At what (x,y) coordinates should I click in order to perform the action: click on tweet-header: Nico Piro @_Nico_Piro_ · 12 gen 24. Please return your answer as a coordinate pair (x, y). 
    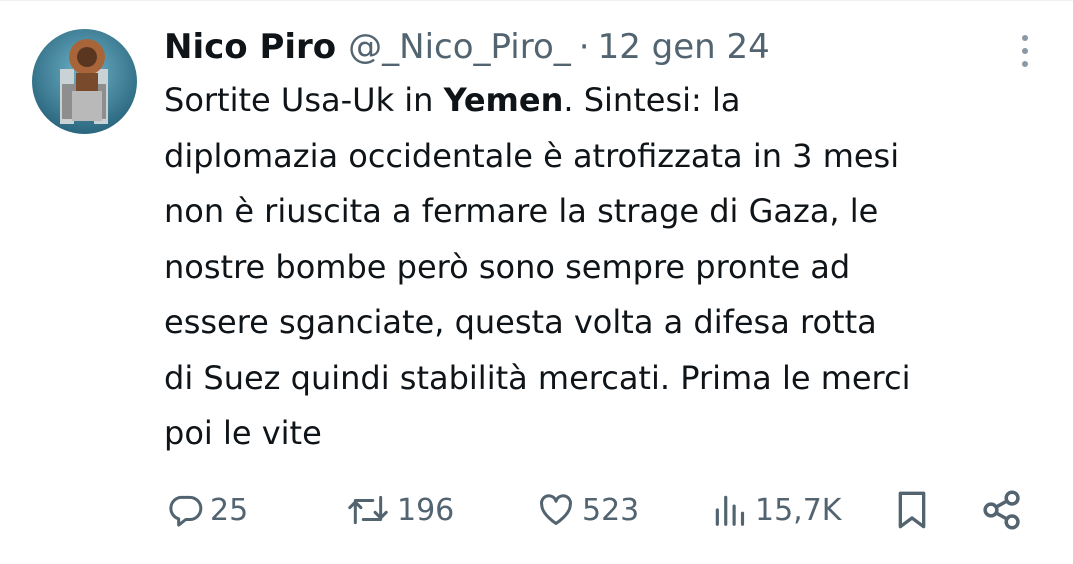
    Looking at the image, I should click on (604, 47).